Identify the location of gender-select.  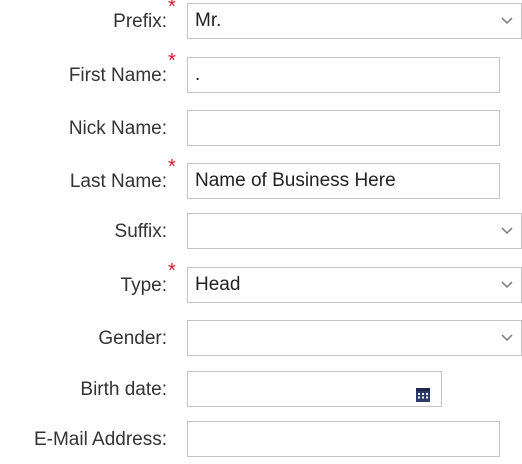
(354, 338).